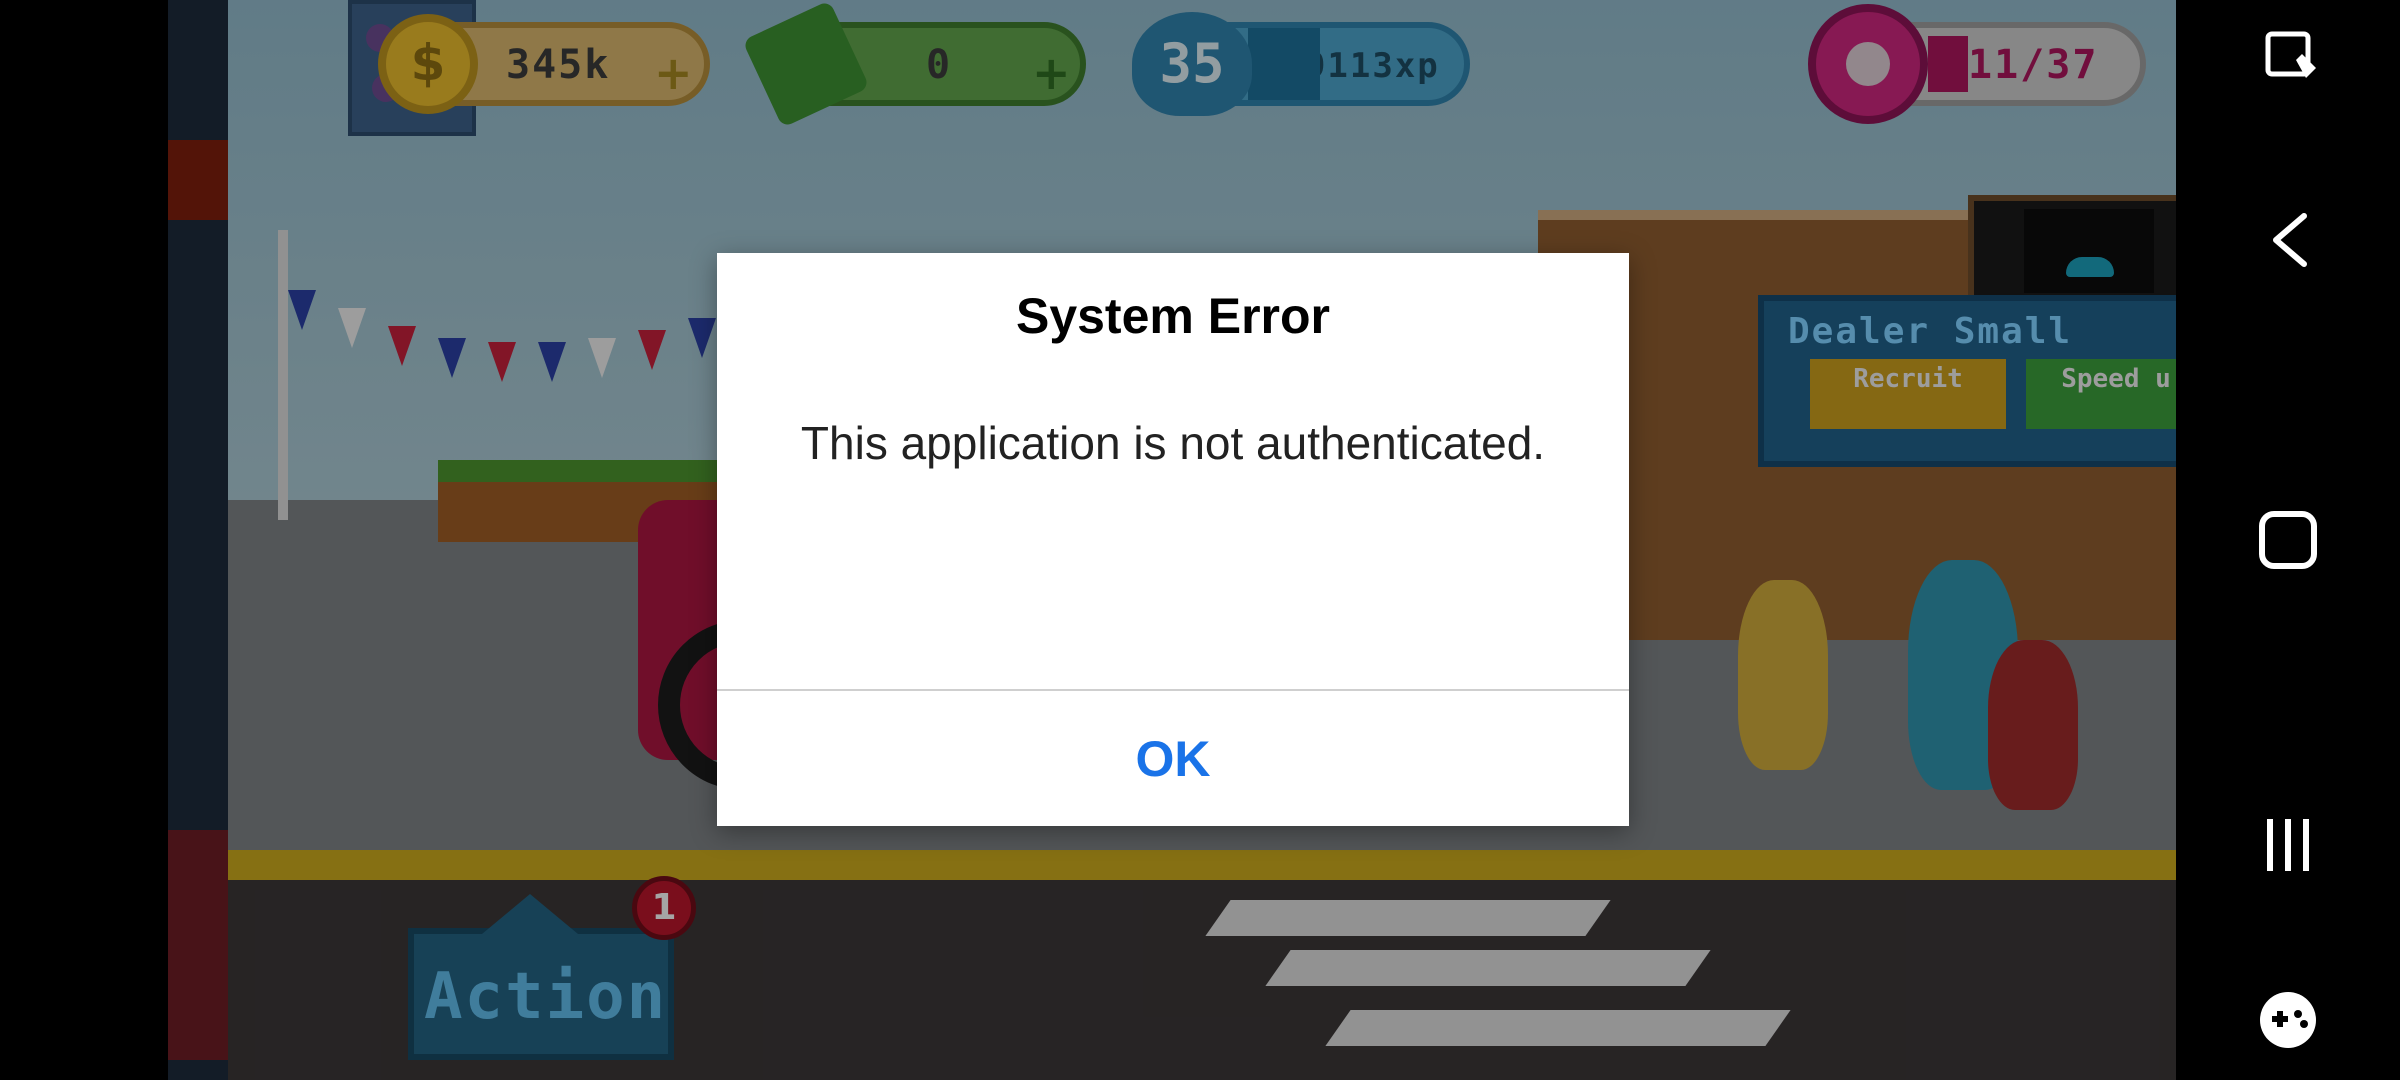  I want to click on ok-button: OK, so click(1173, 758).